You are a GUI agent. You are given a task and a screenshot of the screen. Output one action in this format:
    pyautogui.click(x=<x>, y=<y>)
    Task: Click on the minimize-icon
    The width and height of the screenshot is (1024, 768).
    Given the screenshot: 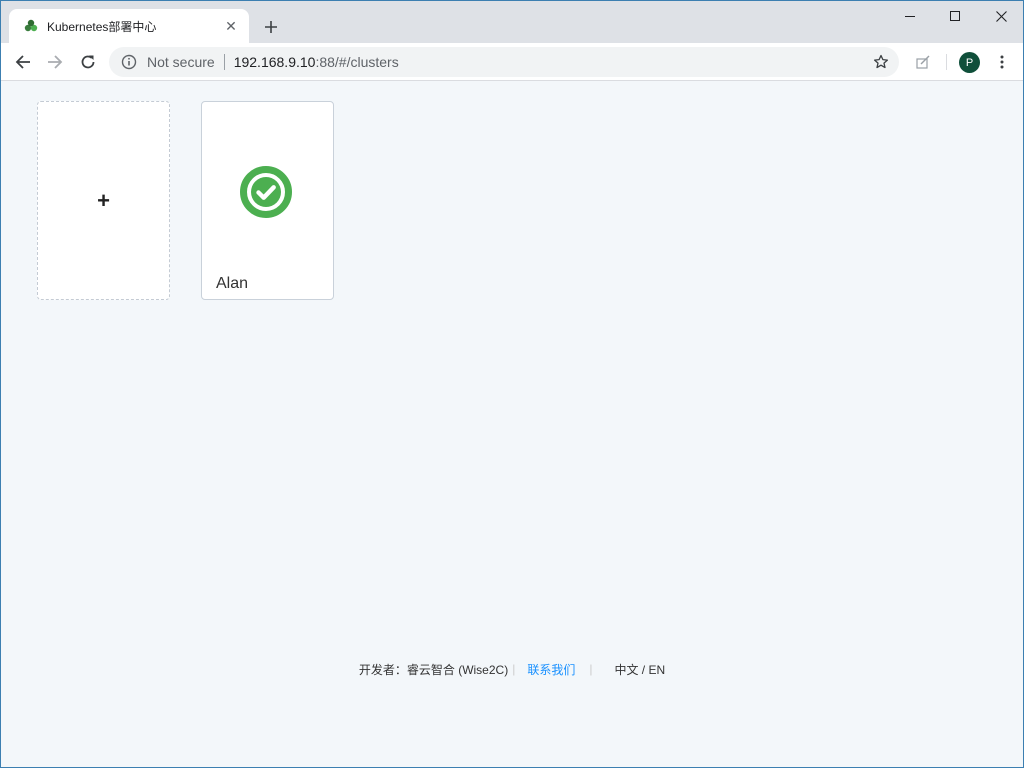 What is the action you would take?
    pyautogui.click(x=910, y=16)
    